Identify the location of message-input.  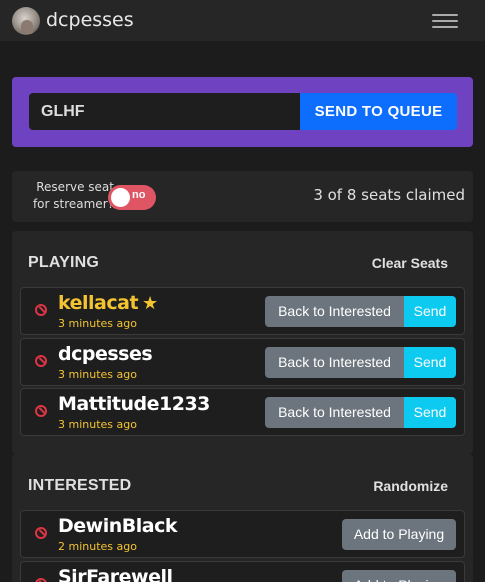
(164, 111).